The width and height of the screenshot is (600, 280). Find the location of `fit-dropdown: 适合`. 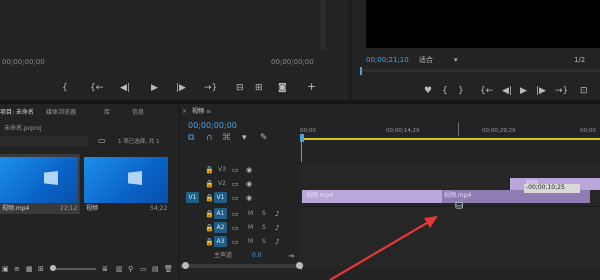

fit-dropdown: 适合 is located at coordinates (426, 60).